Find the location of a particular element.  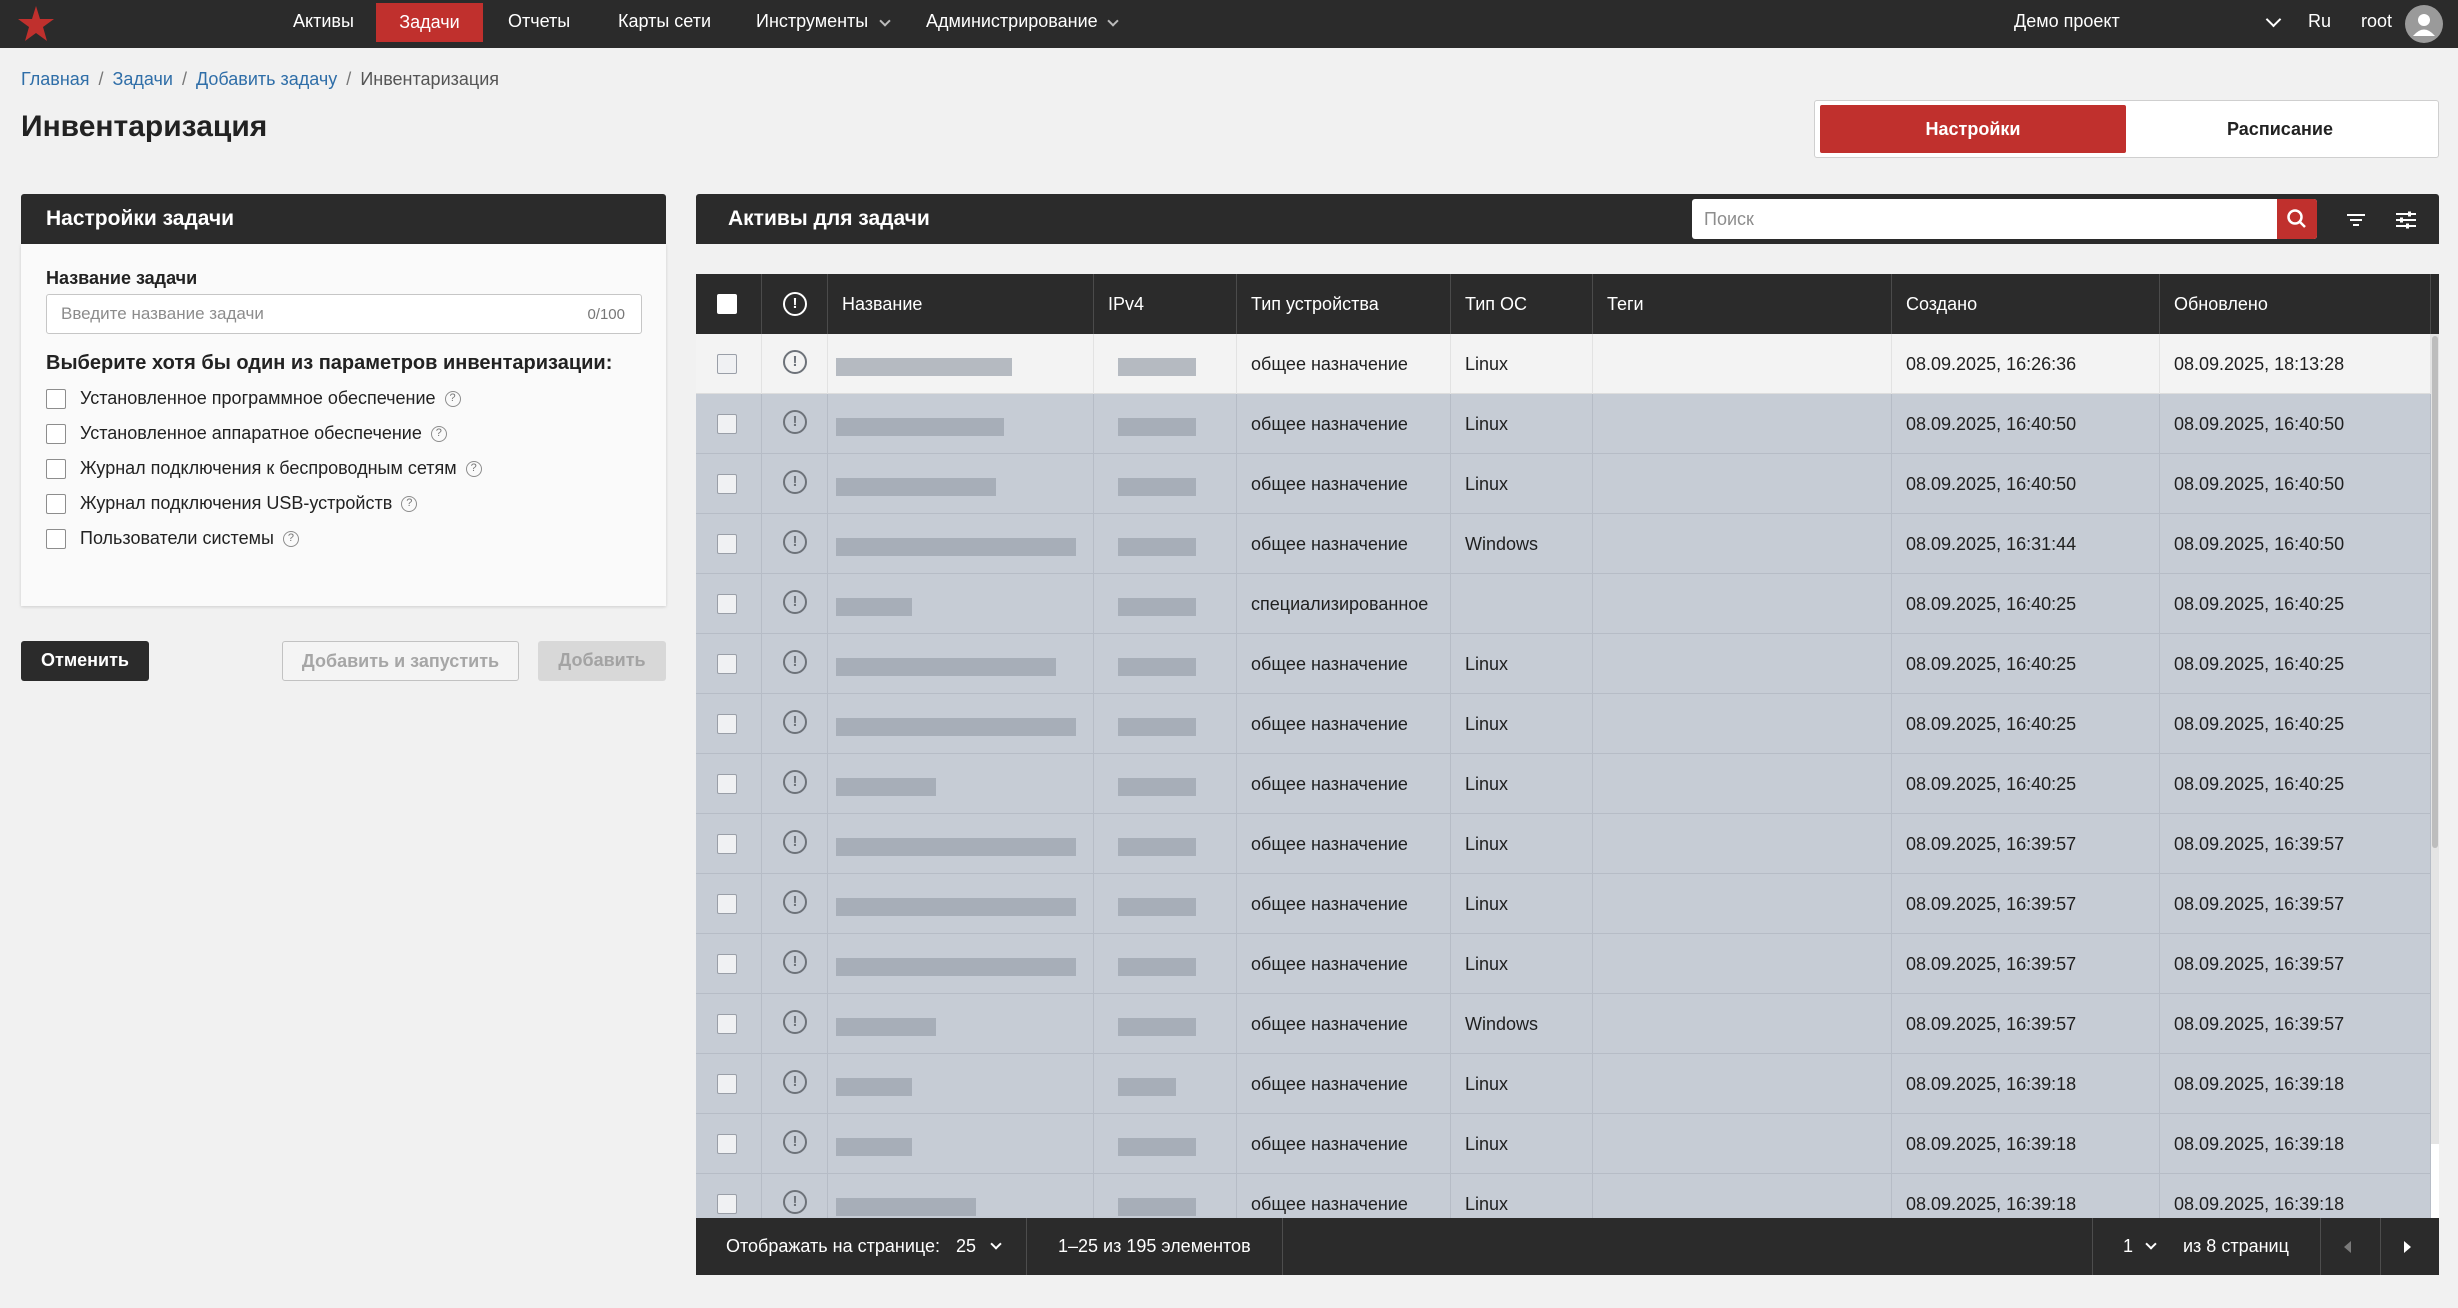

column-updated: Обновлено is located at coordinates (2295, 304).